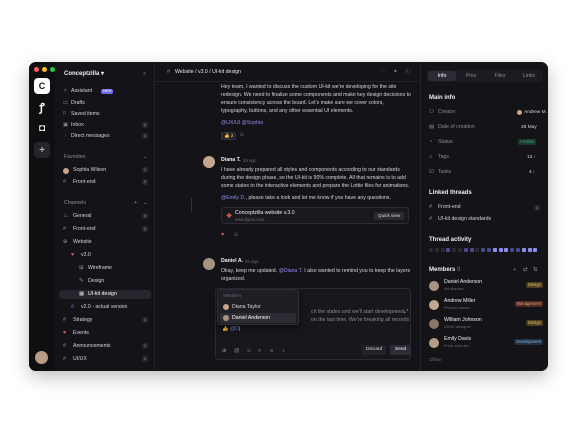 The height and width of the screenshot is (433, 577). What do you see at coordinates (231, 160) in the screenshot?
I see `message-author: Diana T.` at bounding box center [231, 160].